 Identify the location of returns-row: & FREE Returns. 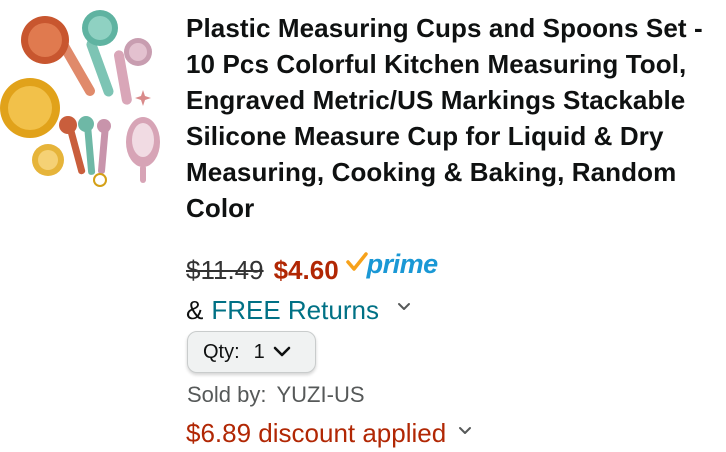
(298, 310).